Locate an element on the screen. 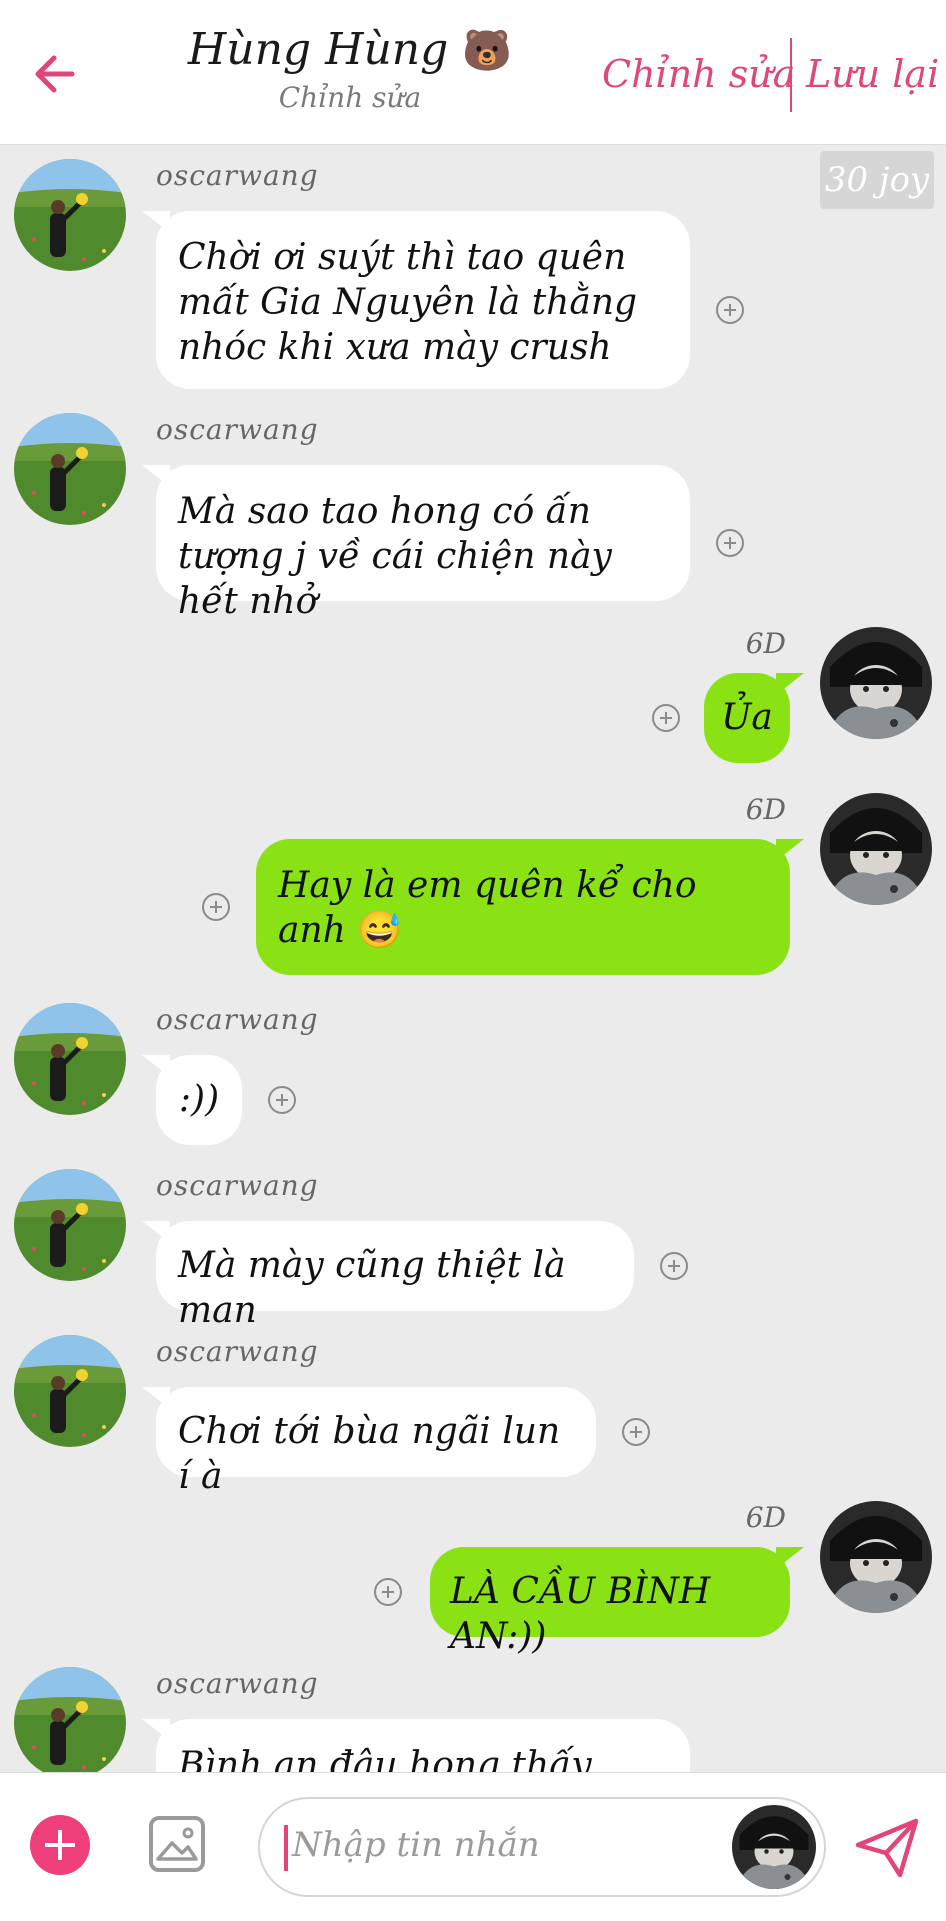  save-button: Lưu lại is located at coordinates (872, 74).